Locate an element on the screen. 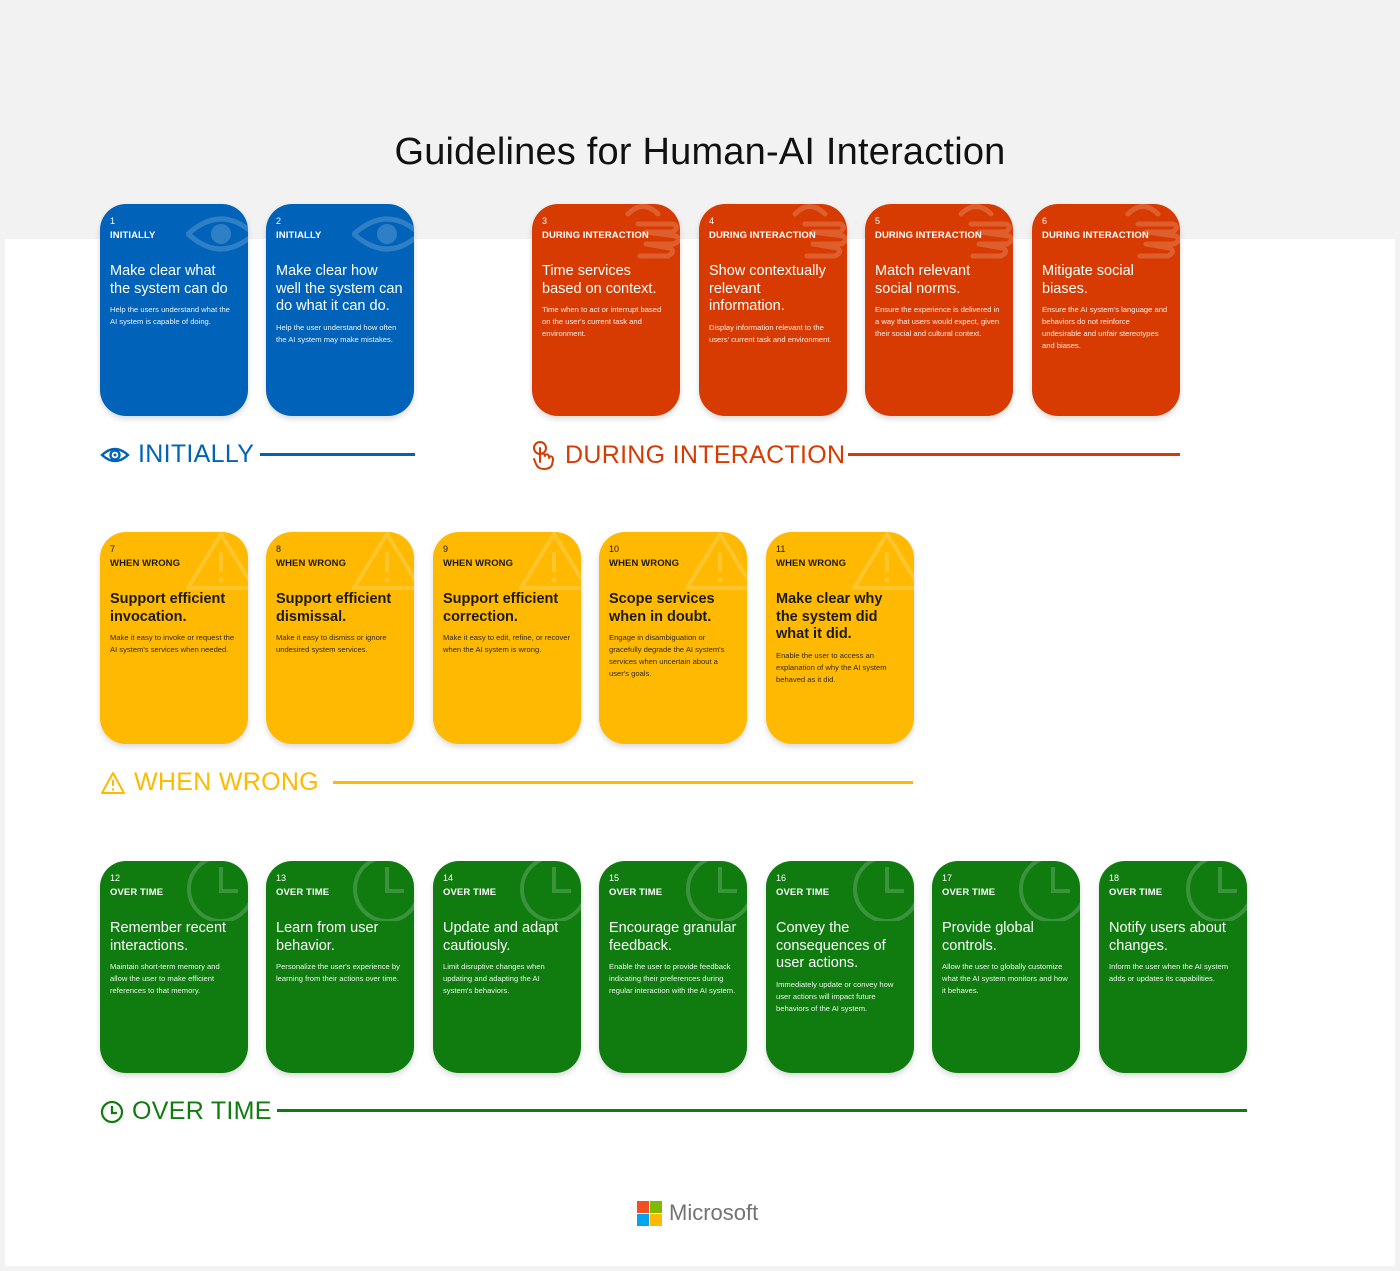  card-number: 2 is located at coordinates (279, 221).